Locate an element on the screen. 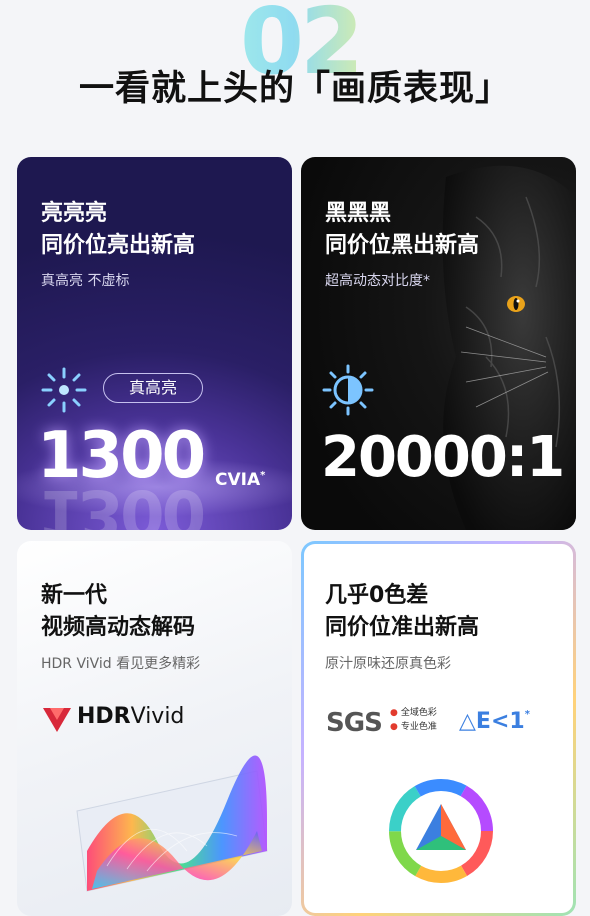 This screenshot has height=916, width=590. hdr-vivid-logo-icon is located at coordinates (57, 720).